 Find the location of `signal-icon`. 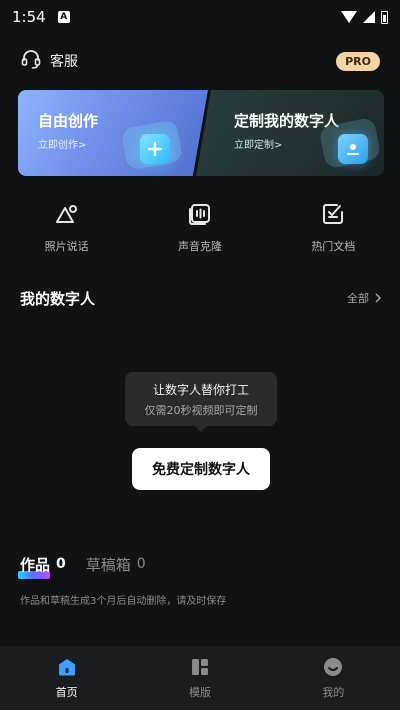

signal-icon is located at coordinates (369, 17).